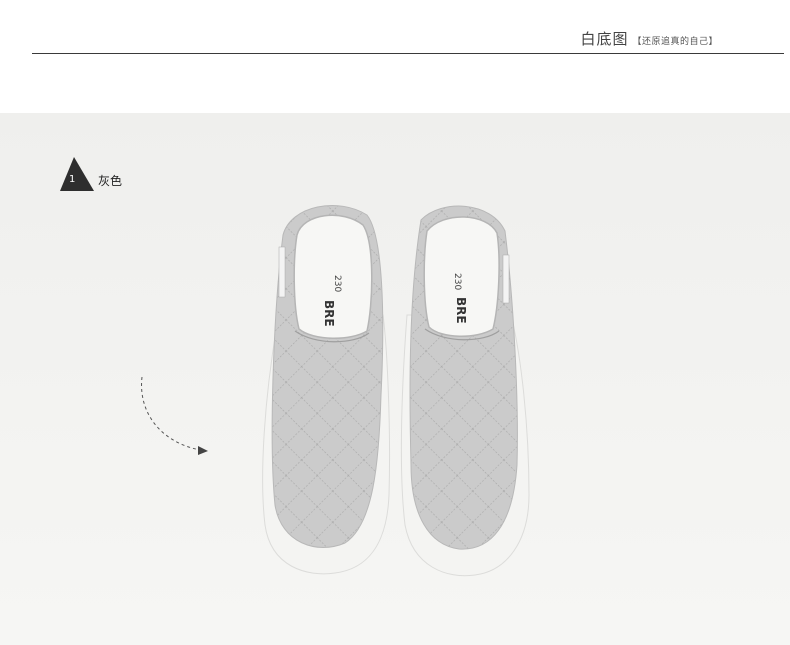 This screenshot has width=790, height=645. I want to click on header-divider, so click(408, 53).